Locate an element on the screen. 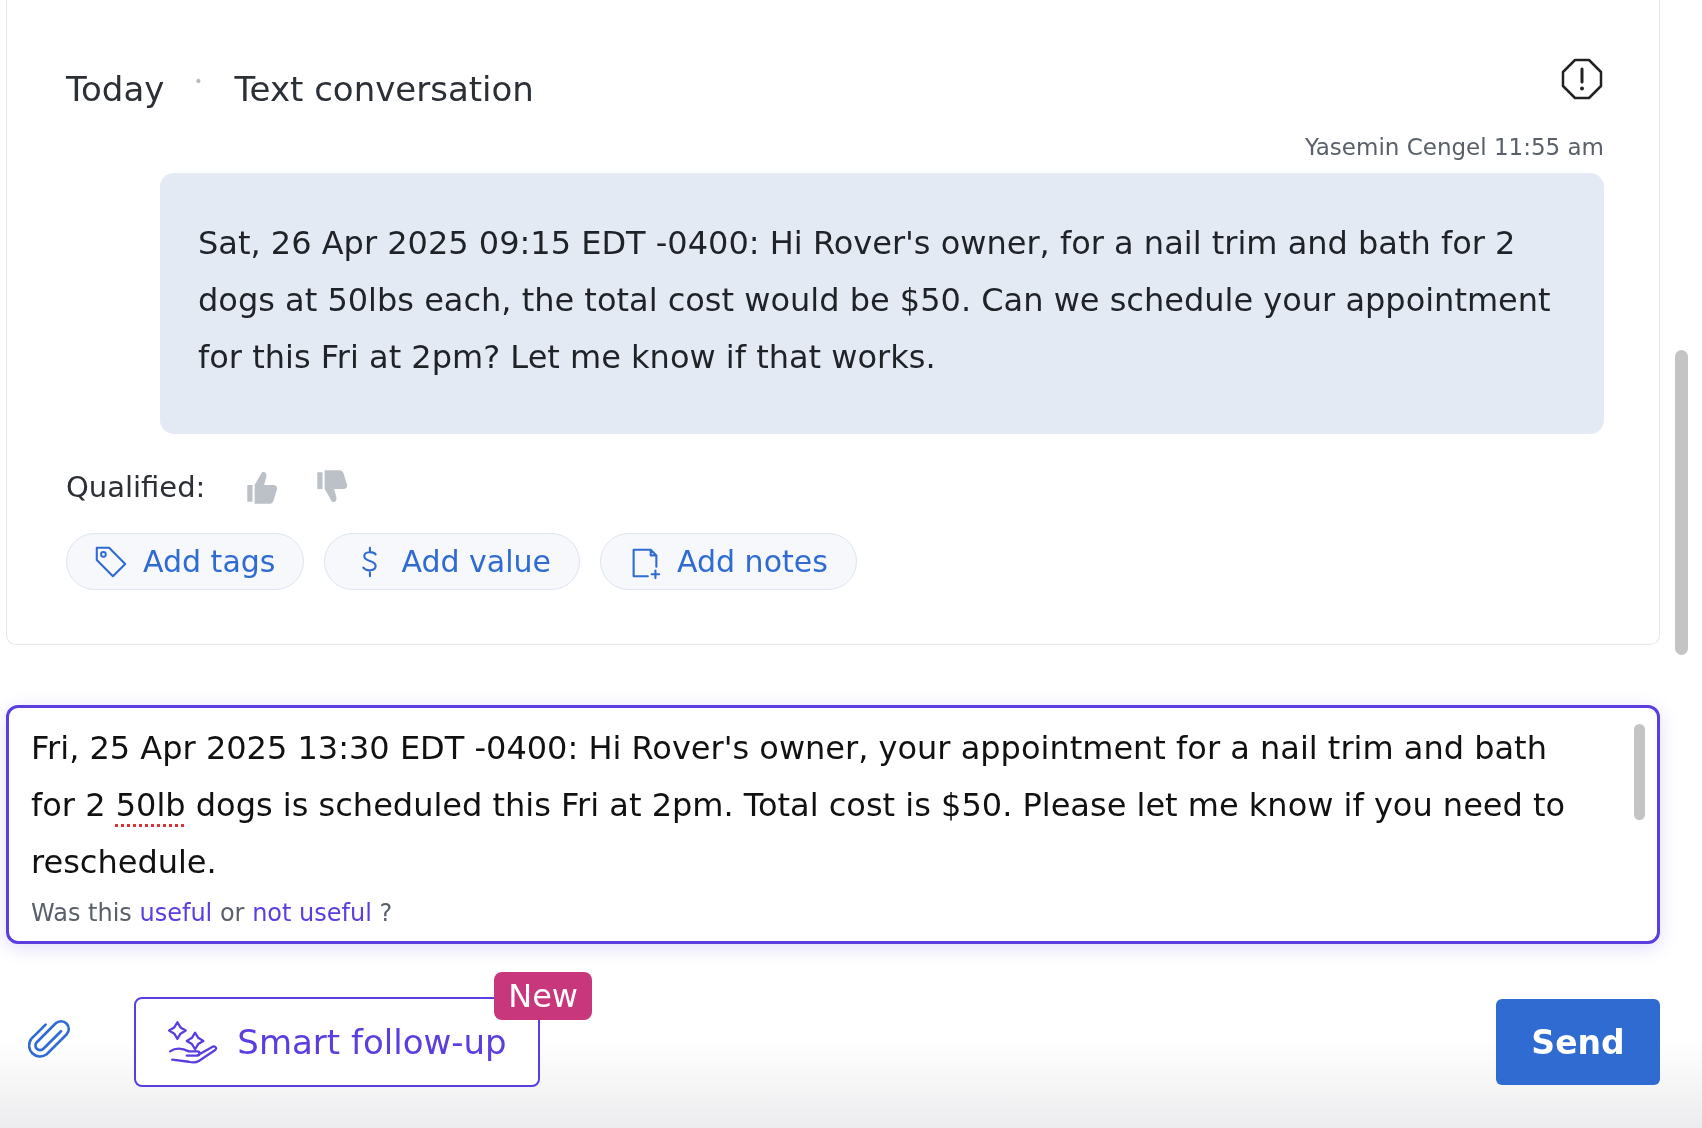 The width and height of the screenshot is (1702, 1128). question-mark: ? is located at coordinates (386, 913).